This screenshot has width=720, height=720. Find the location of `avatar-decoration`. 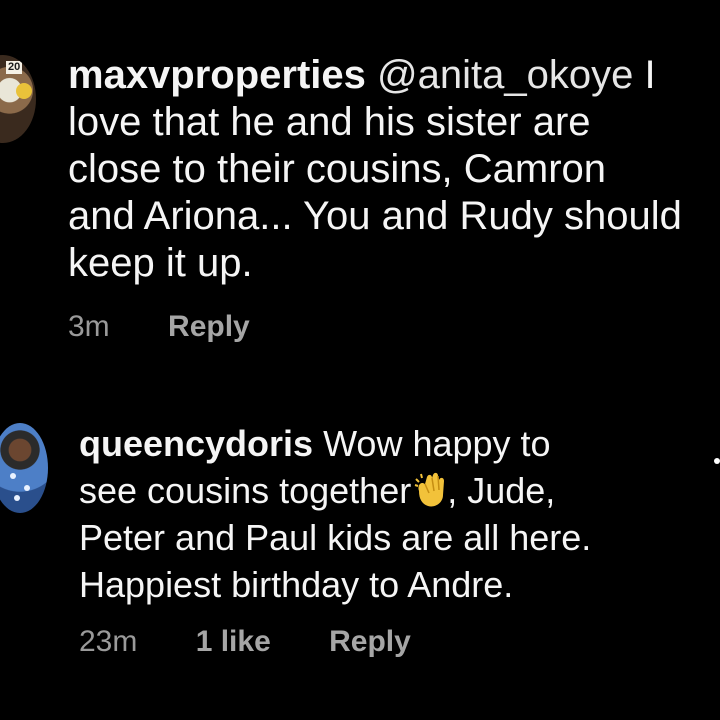

avatar-decoration is located at coordinates (24, 91).